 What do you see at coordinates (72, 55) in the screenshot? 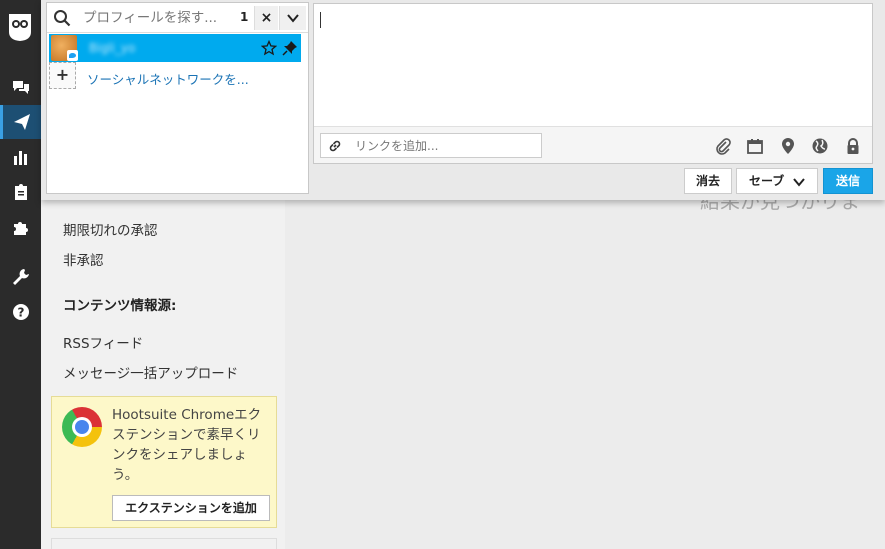
I see `twitter-icon` at bounding box center [72, 55].